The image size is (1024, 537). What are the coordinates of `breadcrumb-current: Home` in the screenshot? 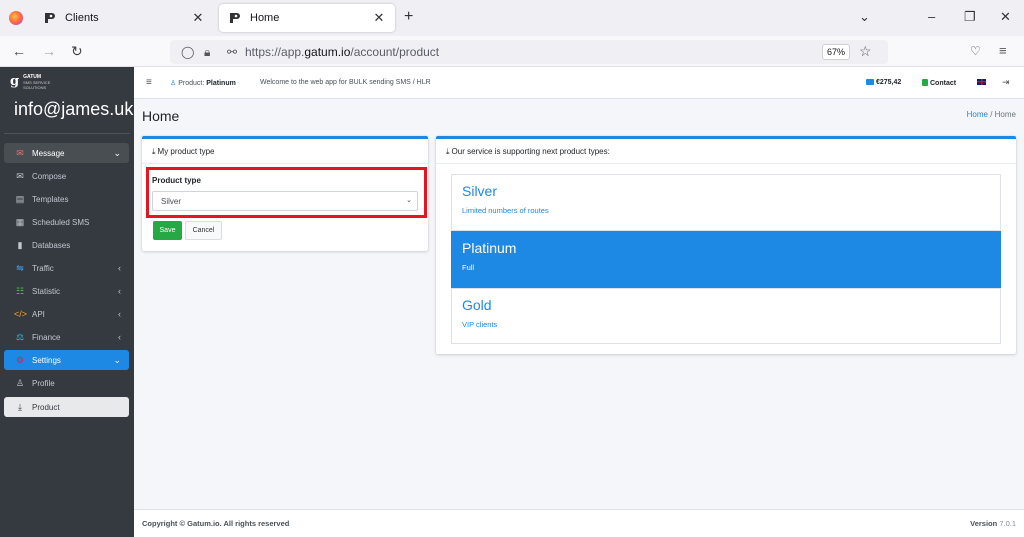 It's located at (1005, 114).